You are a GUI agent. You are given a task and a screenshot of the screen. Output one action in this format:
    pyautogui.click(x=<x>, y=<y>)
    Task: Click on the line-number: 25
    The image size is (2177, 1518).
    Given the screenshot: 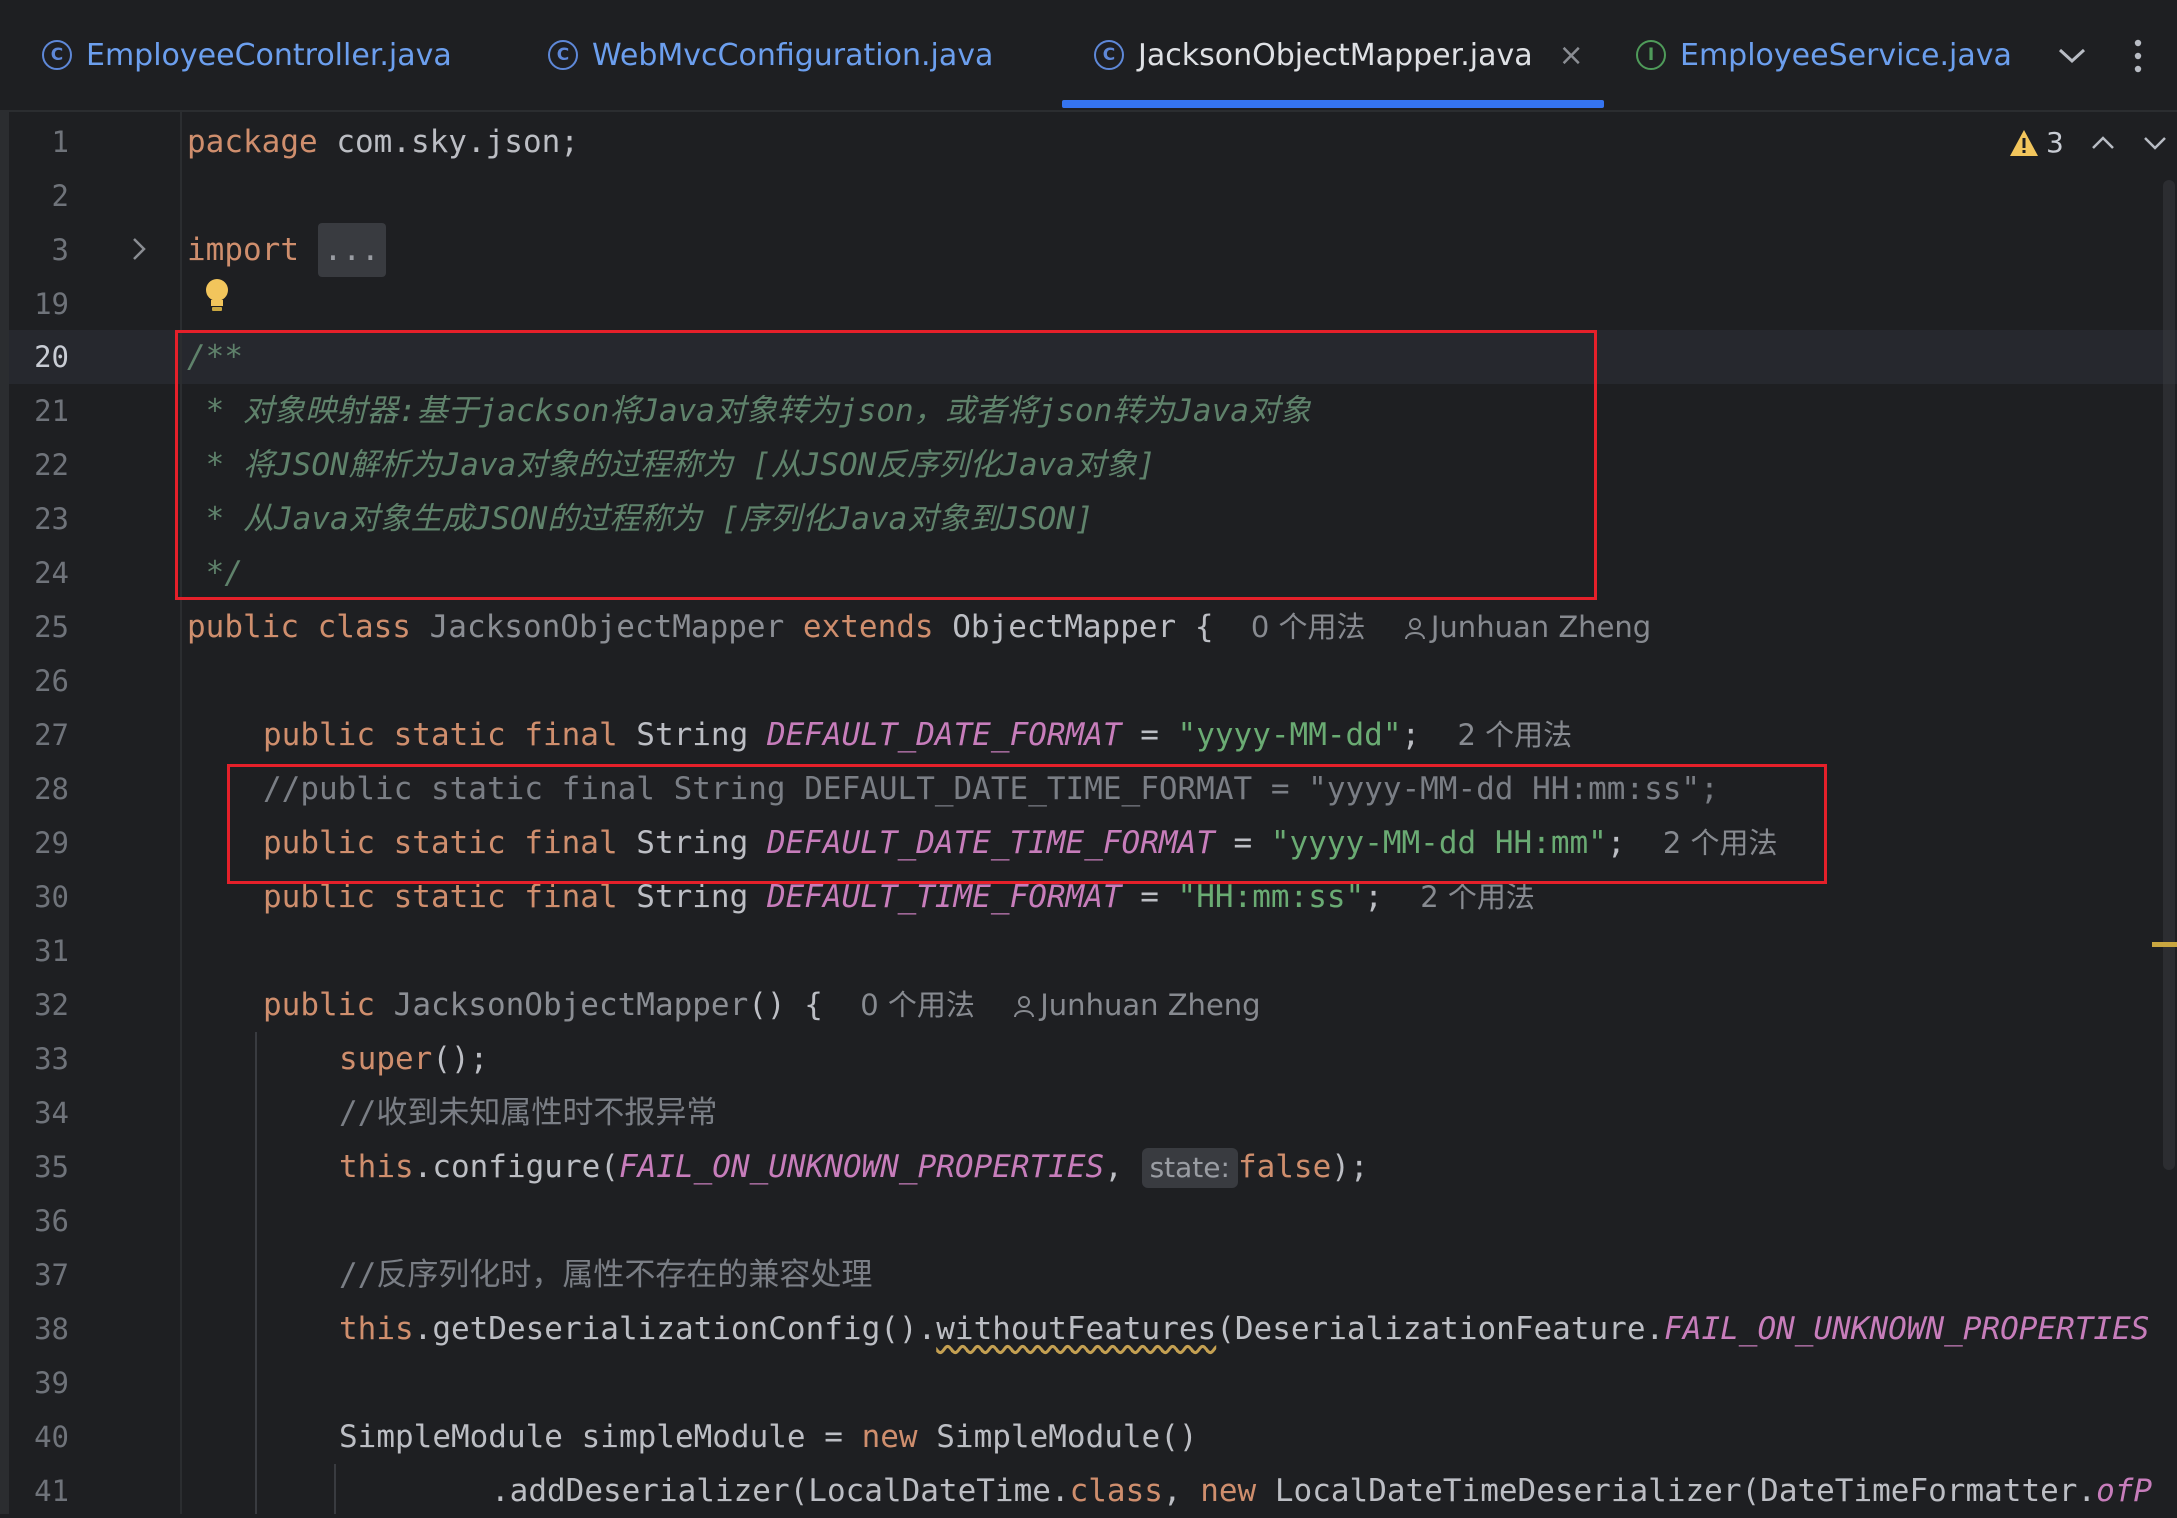 What is the action you would take?
    pyautogui.click(x=39, y=627)
    